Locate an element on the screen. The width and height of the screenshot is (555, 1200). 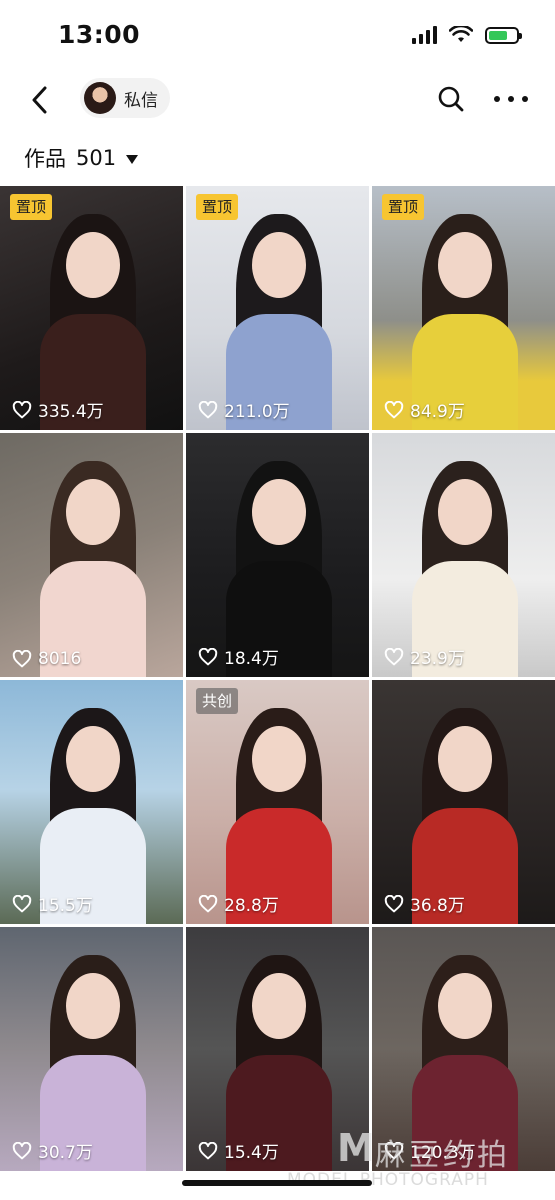
home-indicator is located at coordinates (277, 1183).